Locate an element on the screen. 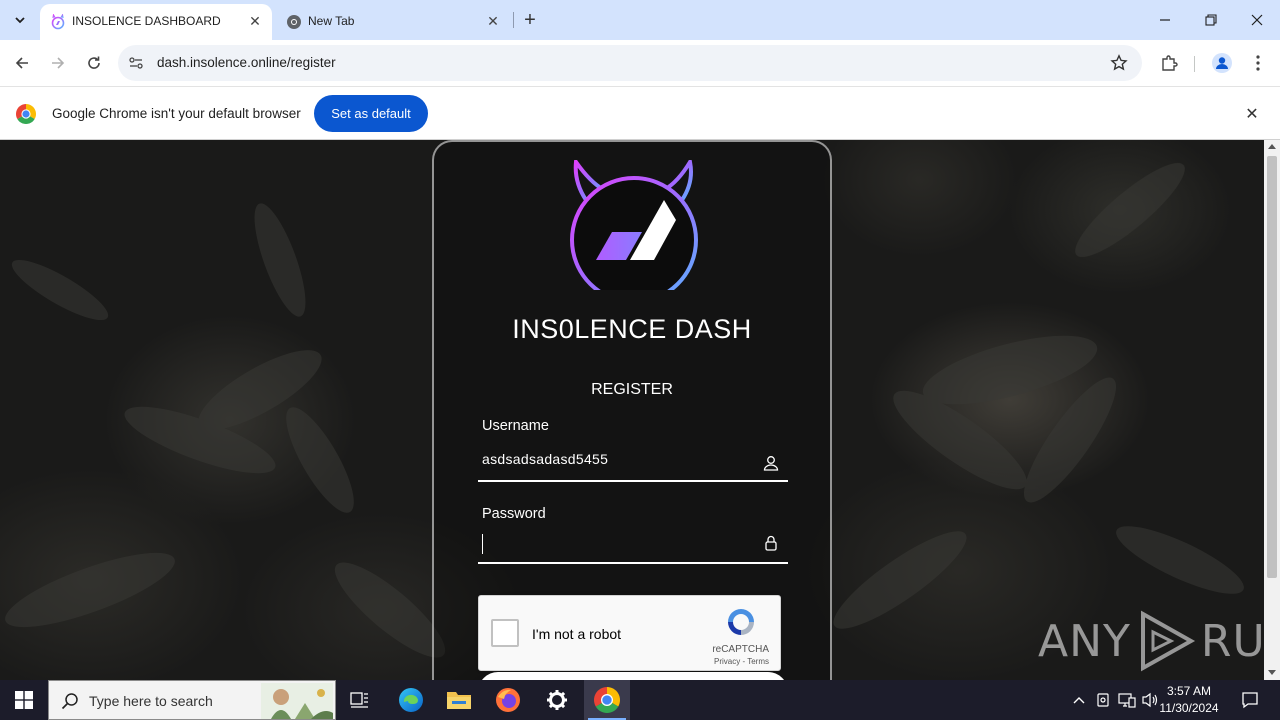  clock-time: 3:57 AM is located at coordinates (1189, 691).